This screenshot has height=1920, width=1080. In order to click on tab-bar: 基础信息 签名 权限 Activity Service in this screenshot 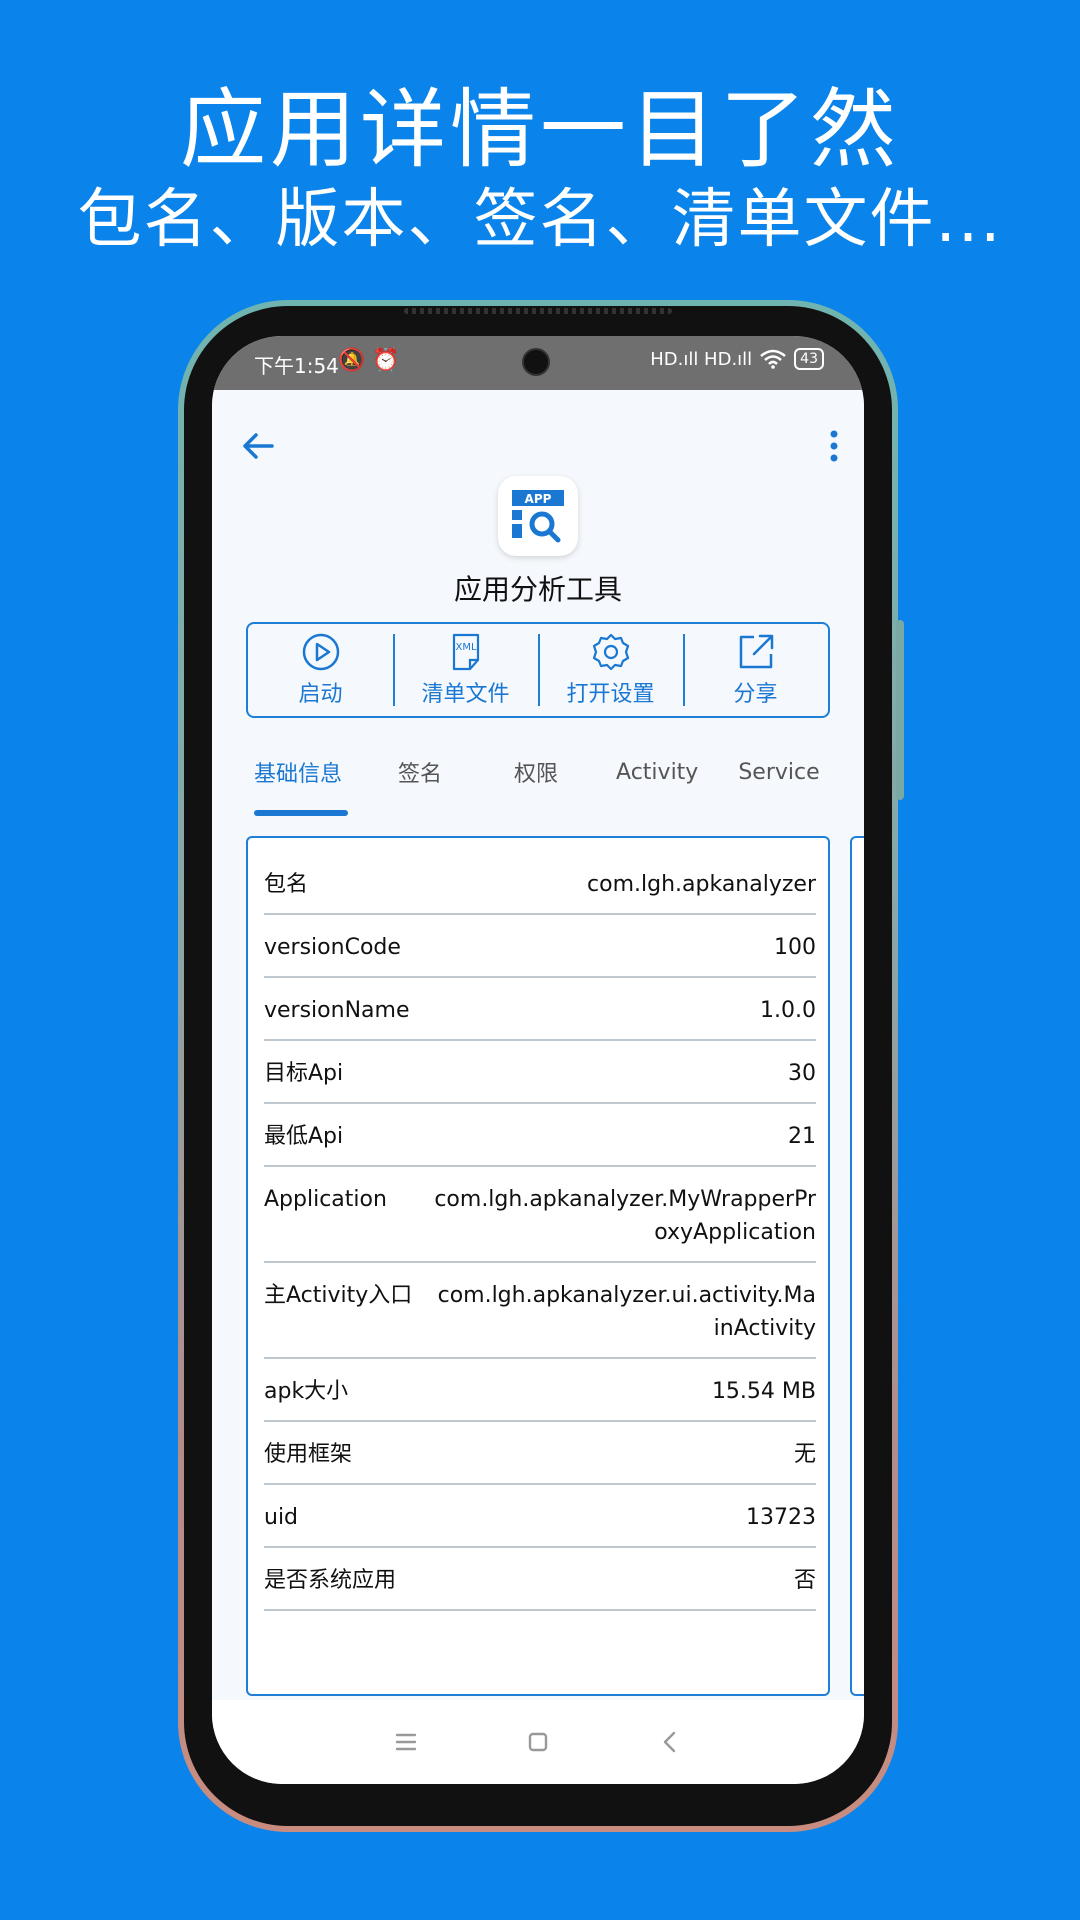, I will do `click(546, 772)`.